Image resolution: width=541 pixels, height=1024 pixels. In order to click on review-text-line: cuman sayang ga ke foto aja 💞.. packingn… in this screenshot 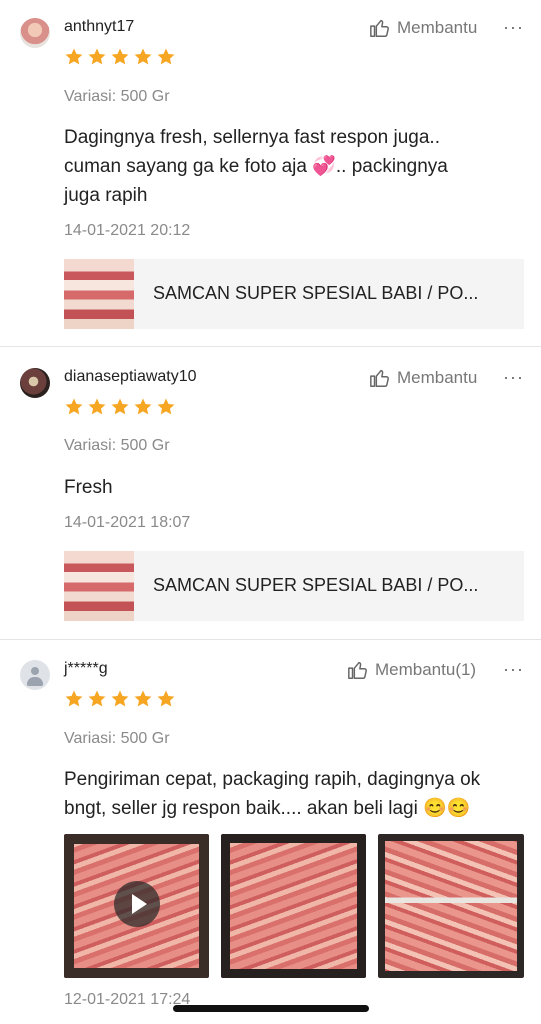, I will do `click(256, 166)`.